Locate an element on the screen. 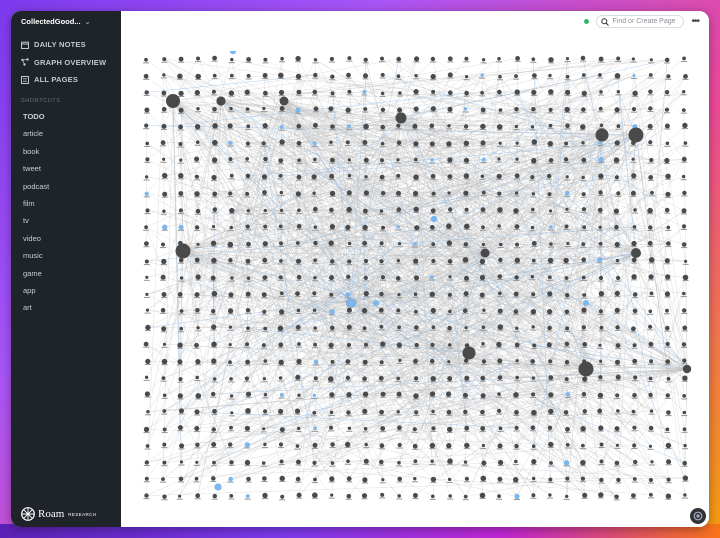 The width and height of the screenshot is (720, 538). graph-hub-node is located at coordinates (221, 101).